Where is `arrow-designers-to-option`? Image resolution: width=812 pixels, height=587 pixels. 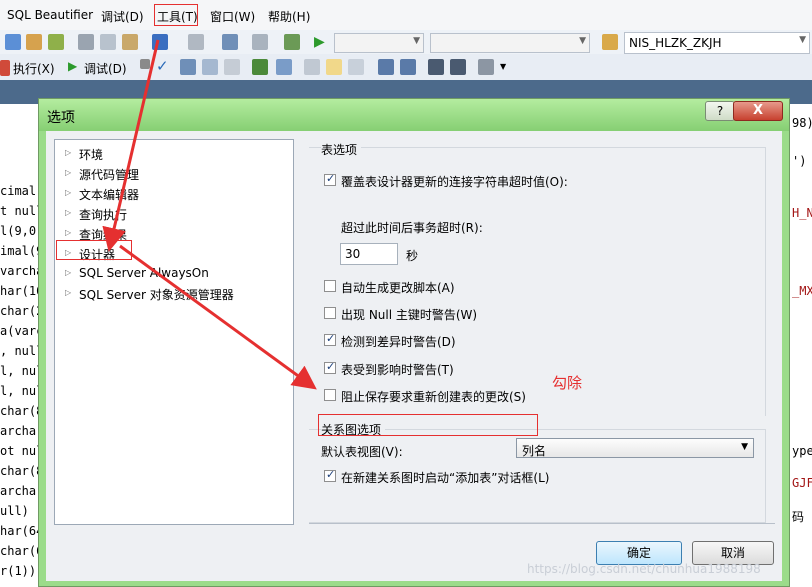
arrow-designers-to-option is located at coordinates (218, 317).